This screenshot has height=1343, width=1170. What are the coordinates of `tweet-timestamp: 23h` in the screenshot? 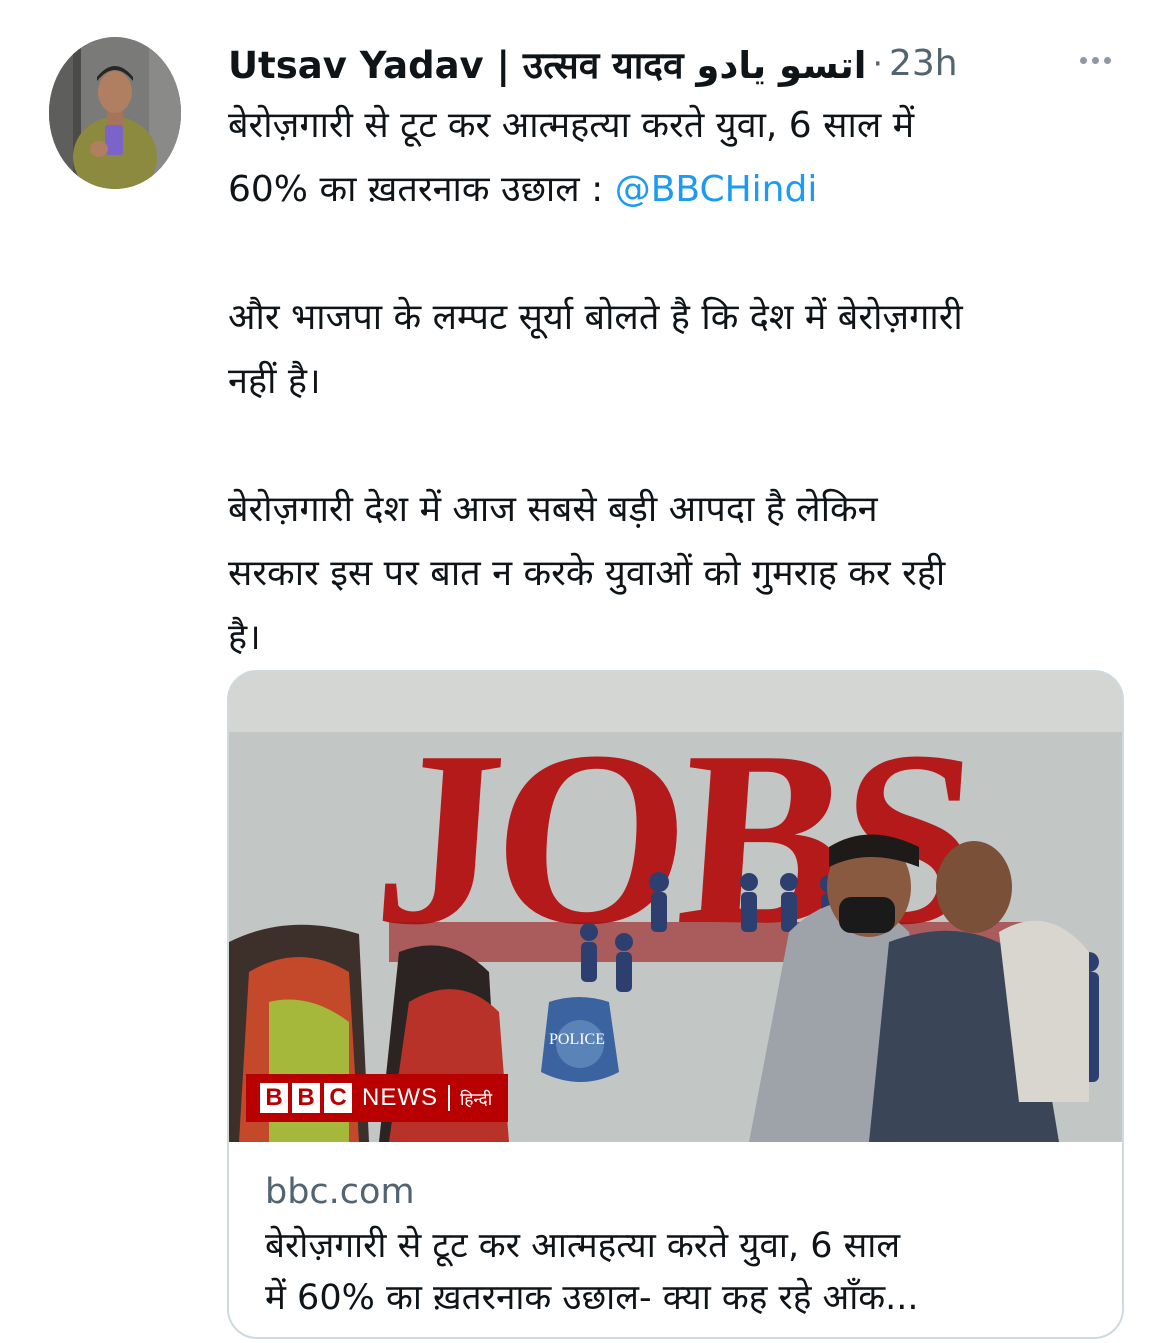 It's located at (923, 63).